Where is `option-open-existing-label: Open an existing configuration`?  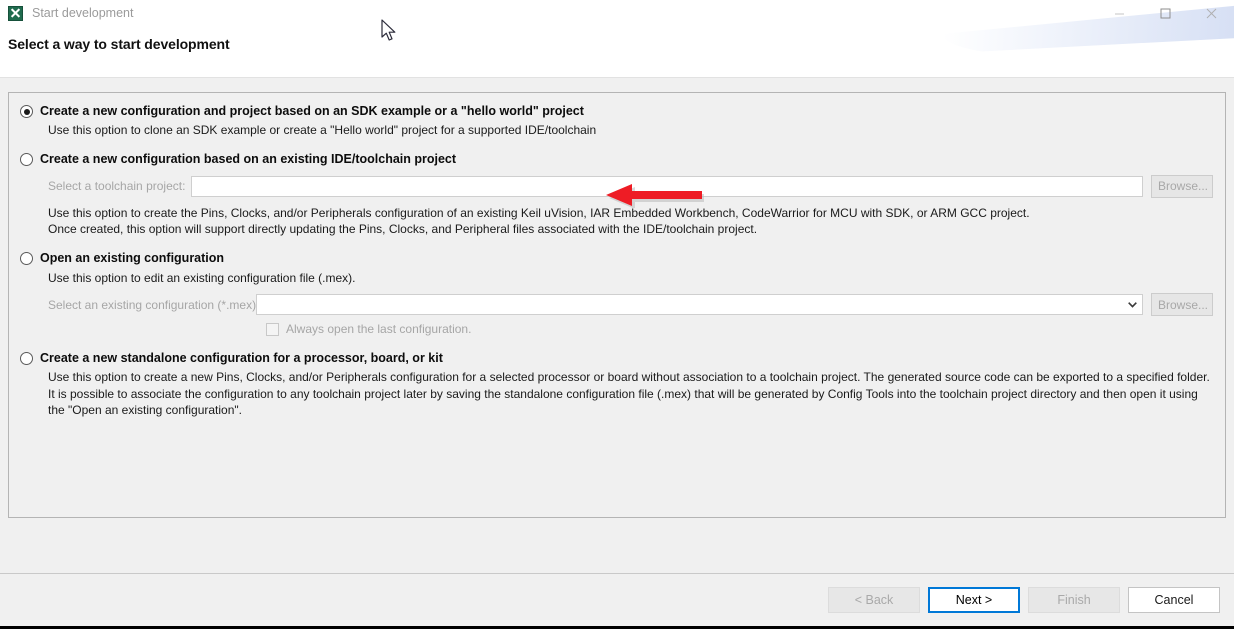 option-open-existing-label: Open an existing configuration is located at coordinates (132, 257).